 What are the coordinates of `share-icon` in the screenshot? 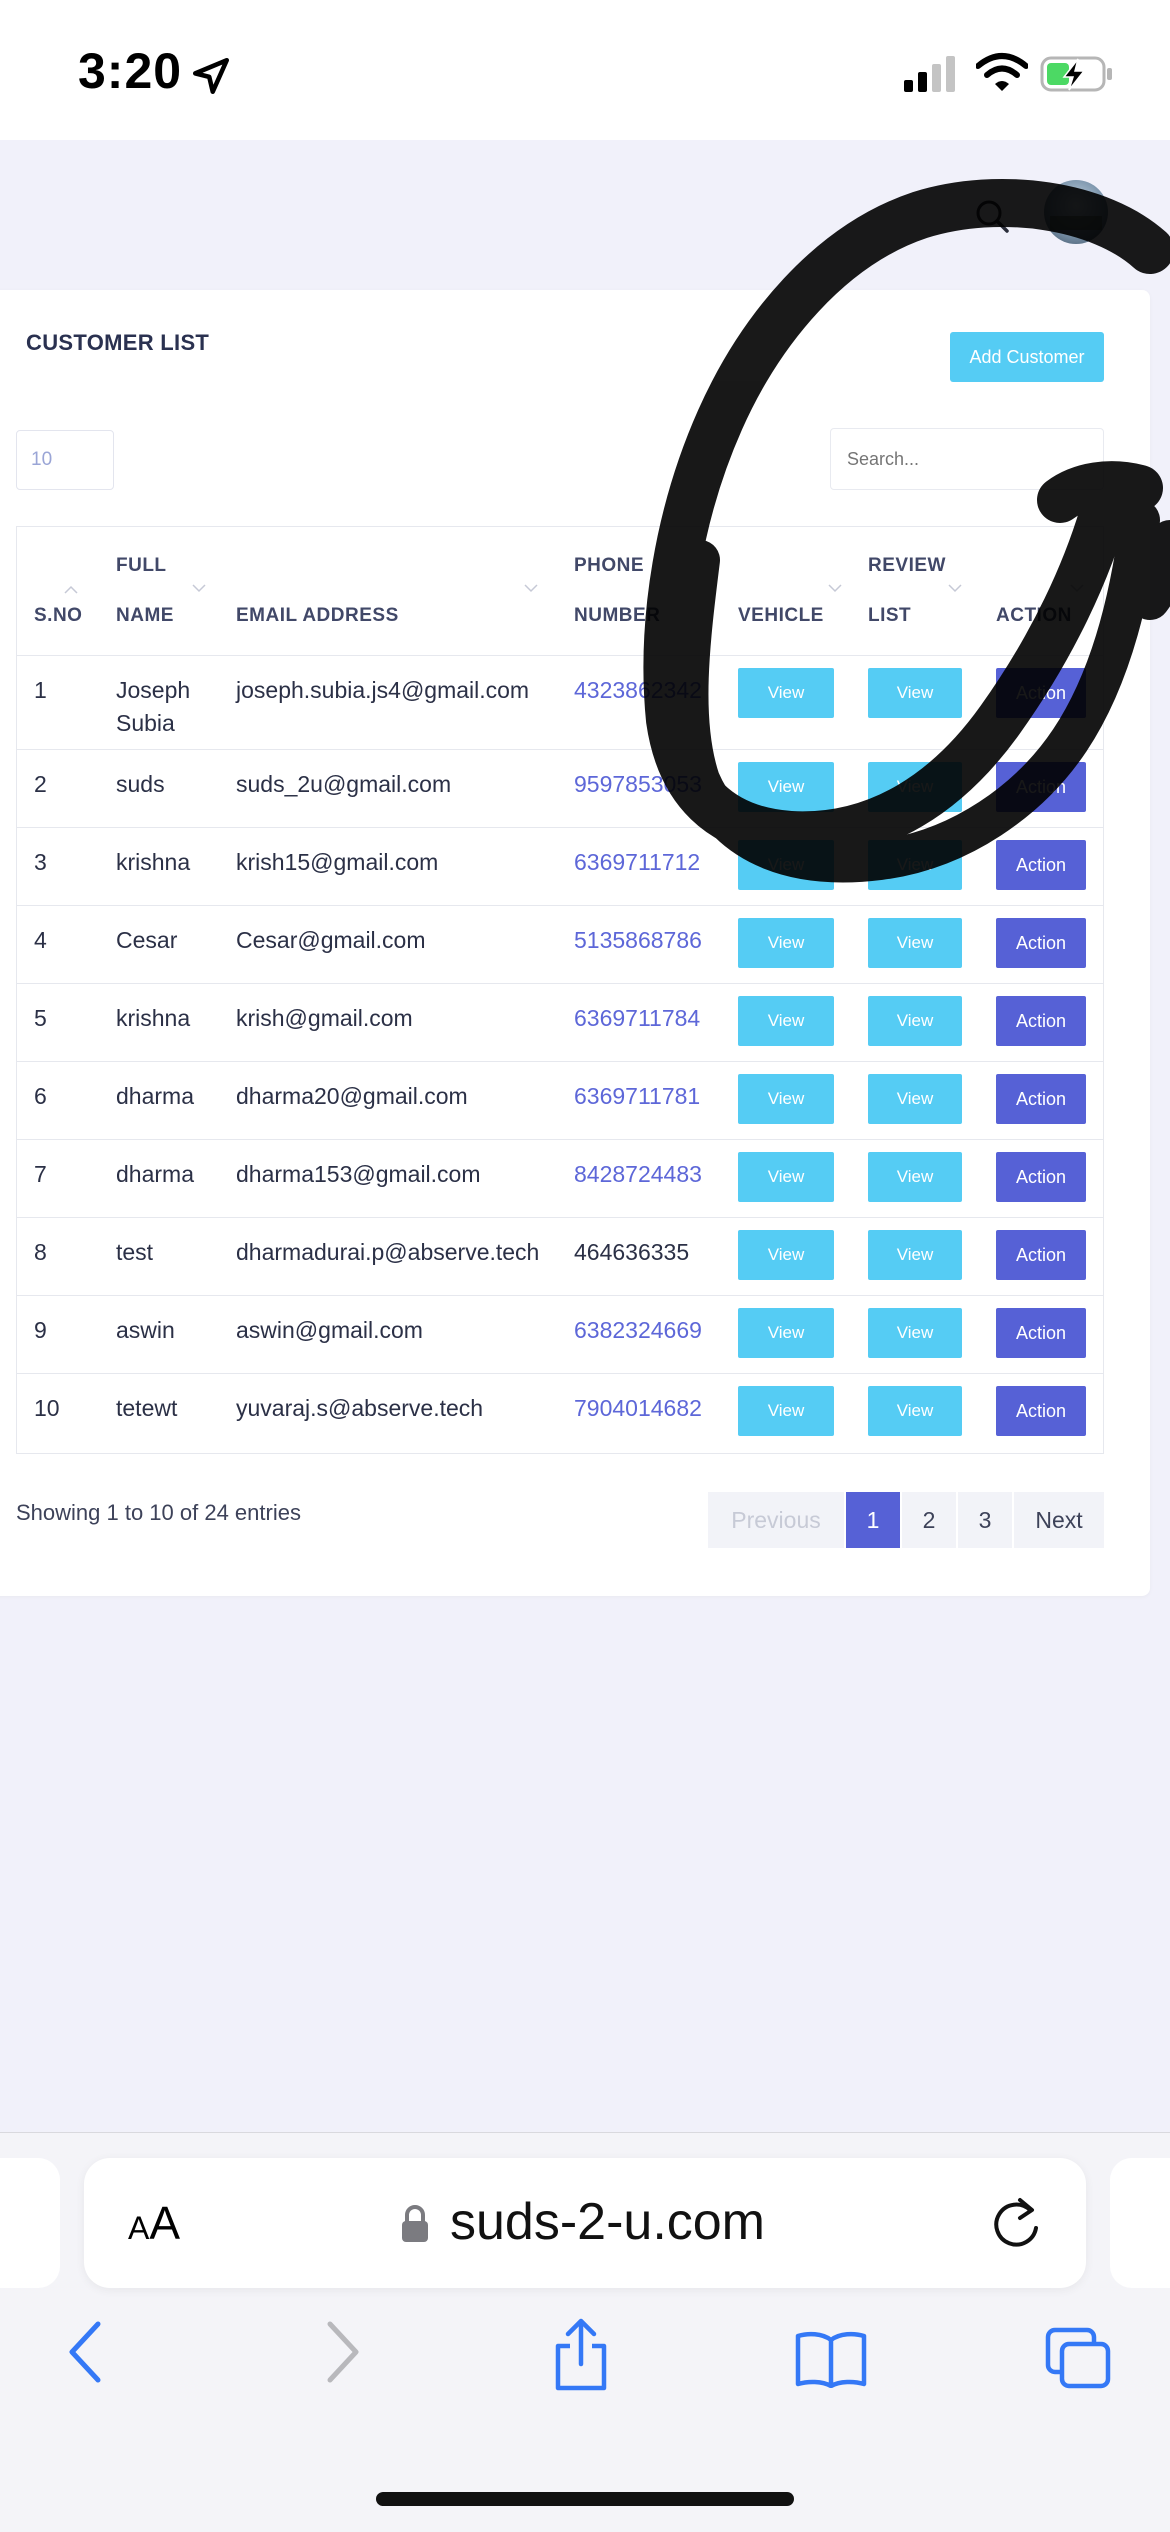 It's located at (581, 2355).